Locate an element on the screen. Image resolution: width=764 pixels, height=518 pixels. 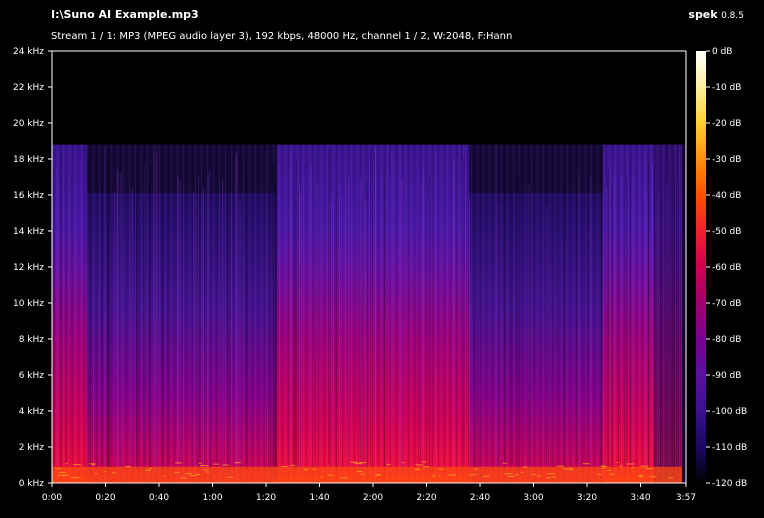
frequency-tick-label: 4 kHz is located at coordinates (32, 412).